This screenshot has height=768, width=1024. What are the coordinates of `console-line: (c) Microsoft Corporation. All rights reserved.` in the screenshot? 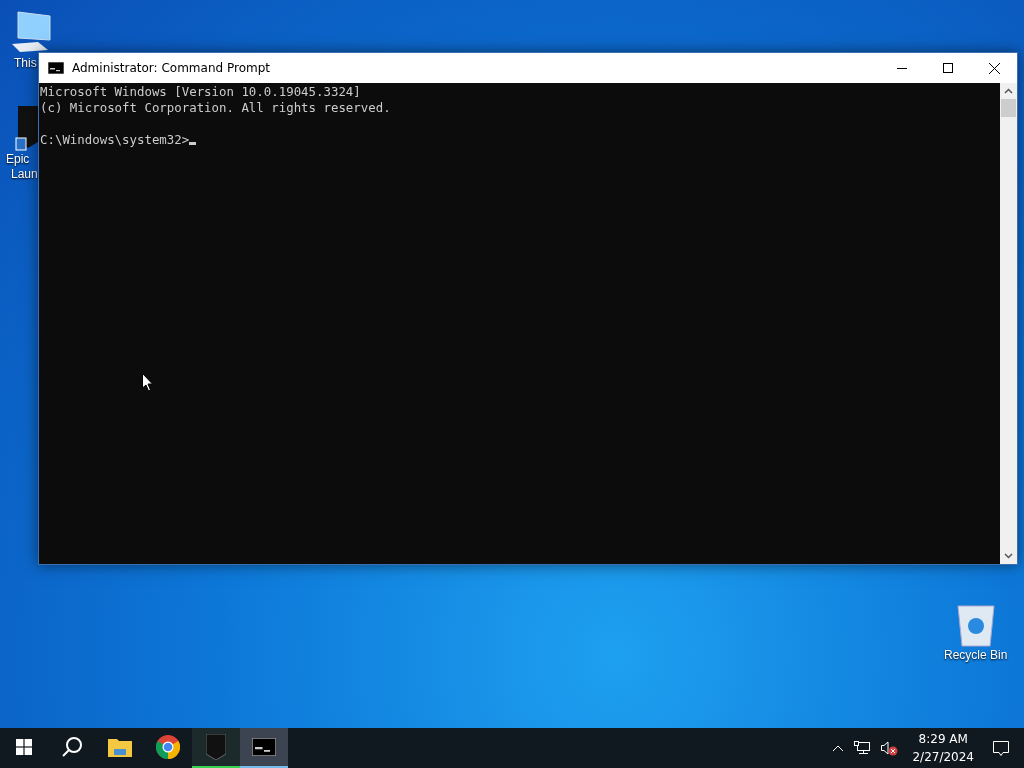 It's located at (215, 108).